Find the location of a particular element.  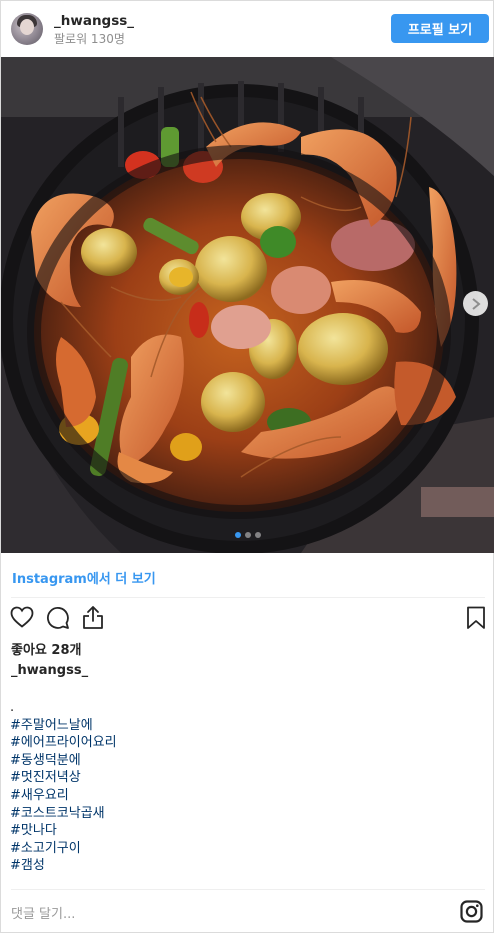

caption-username: _hwangss_ is located at coordinates (49, 670).